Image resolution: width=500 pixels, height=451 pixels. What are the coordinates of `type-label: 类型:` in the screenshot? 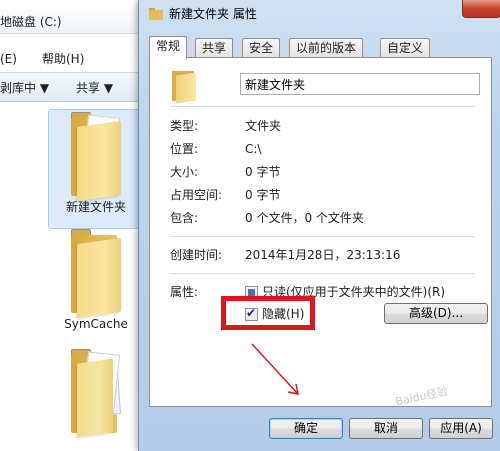 It's located at (184, 126).